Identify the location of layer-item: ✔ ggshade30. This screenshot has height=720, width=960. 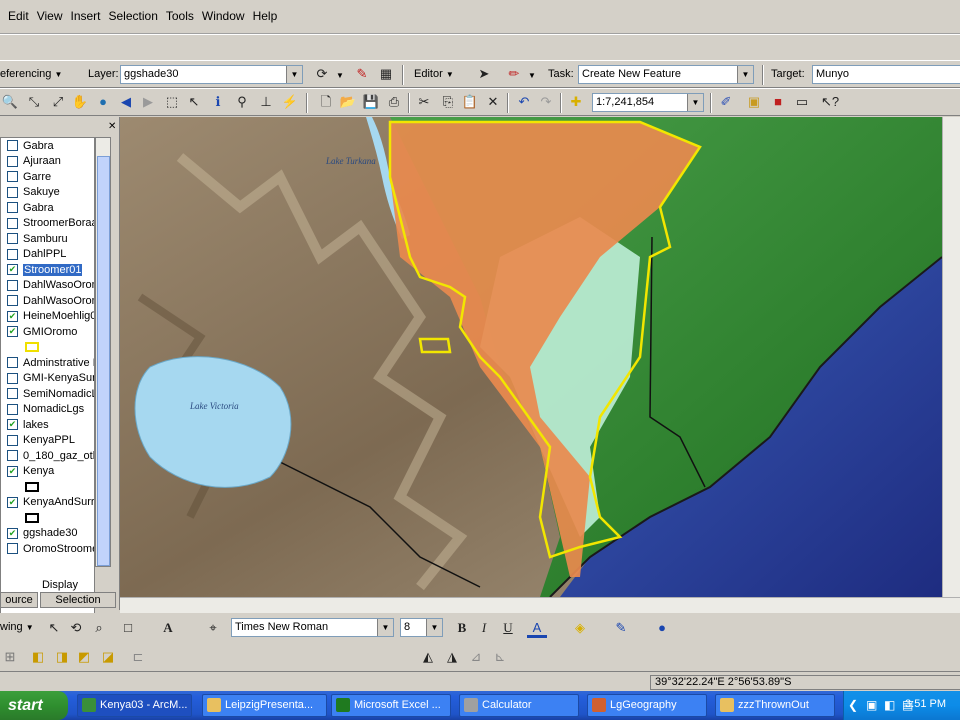
(47, 534).